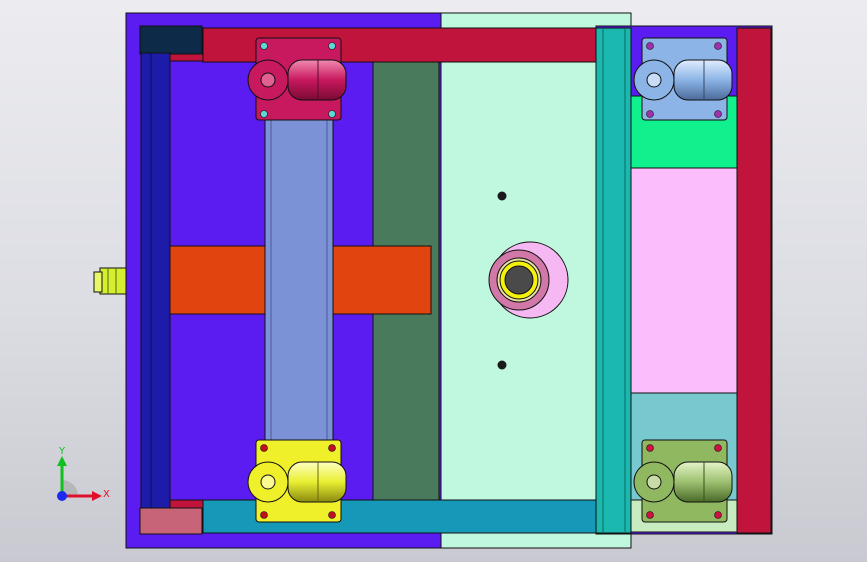 The width and height of the screenshot is (867, 562). What do you see at coordinates (106, 494) in the screenshot?
I see `triad-x-label: X` at bounding box center [106, 494].